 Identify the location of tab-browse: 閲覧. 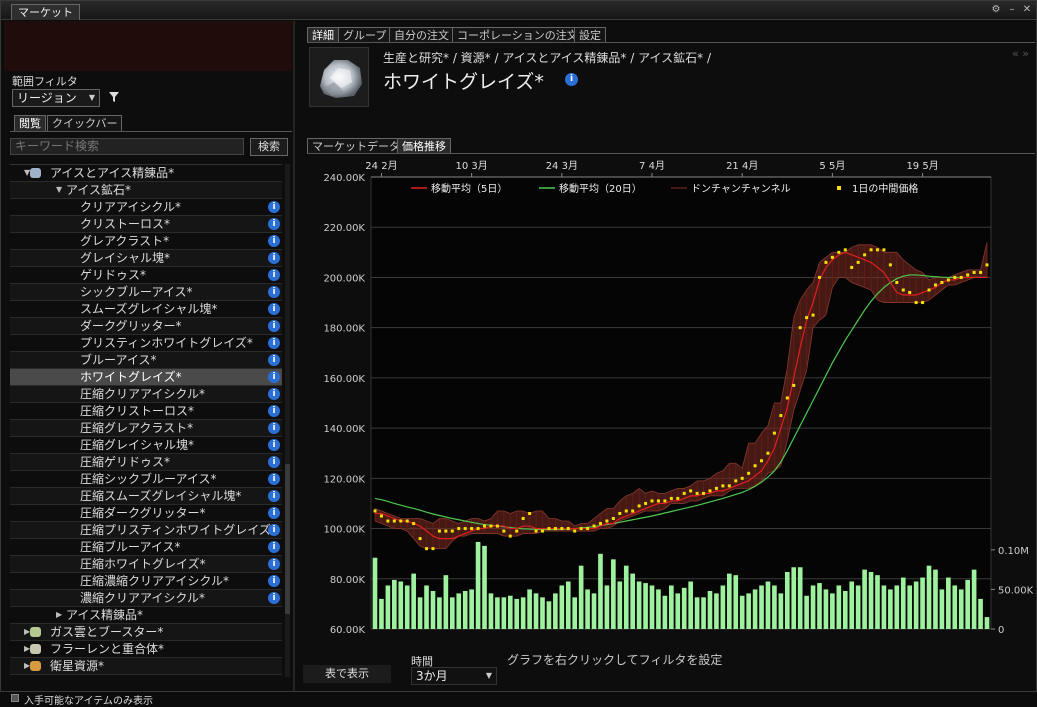
(30, 123).